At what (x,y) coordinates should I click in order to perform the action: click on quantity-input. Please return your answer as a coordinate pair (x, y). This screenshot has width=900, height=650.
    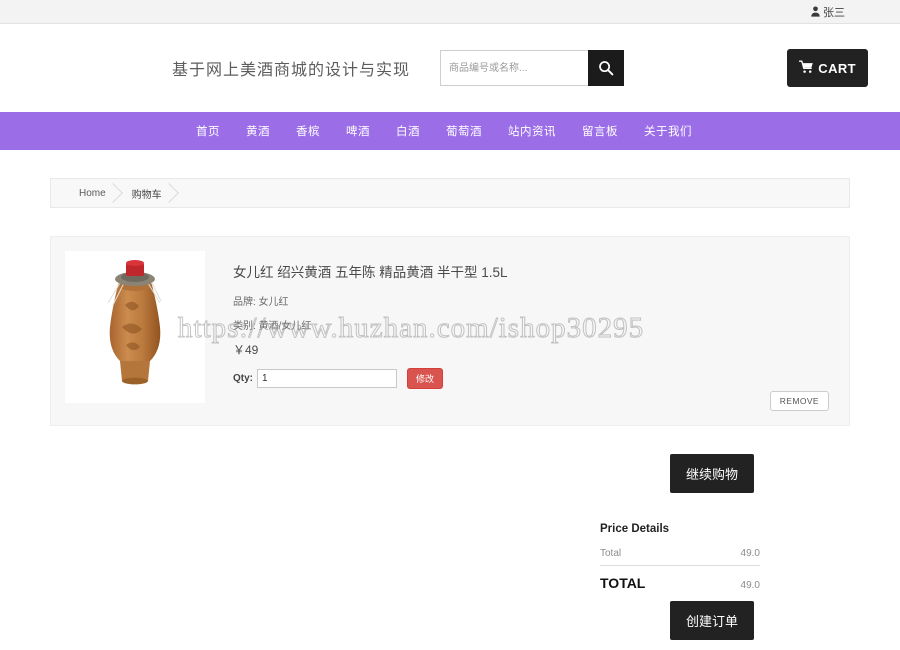
    Looking at the image, I should click on (327, 378).